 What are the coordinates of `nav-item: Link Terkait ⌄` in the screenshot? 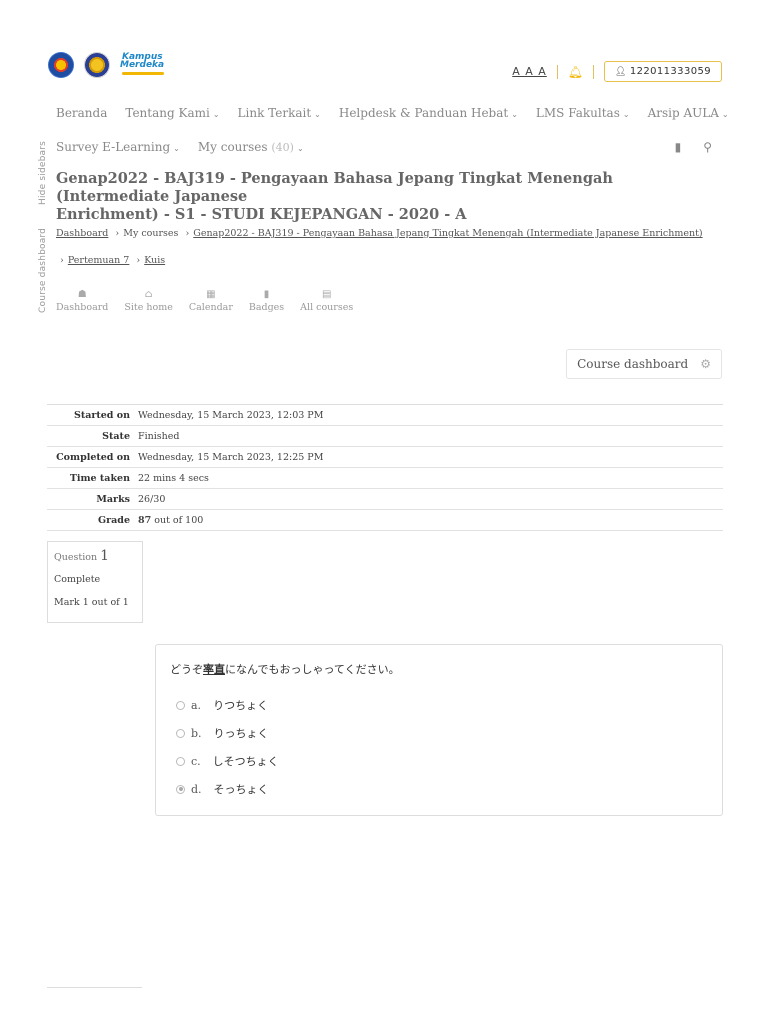 It's located at (279, 113).